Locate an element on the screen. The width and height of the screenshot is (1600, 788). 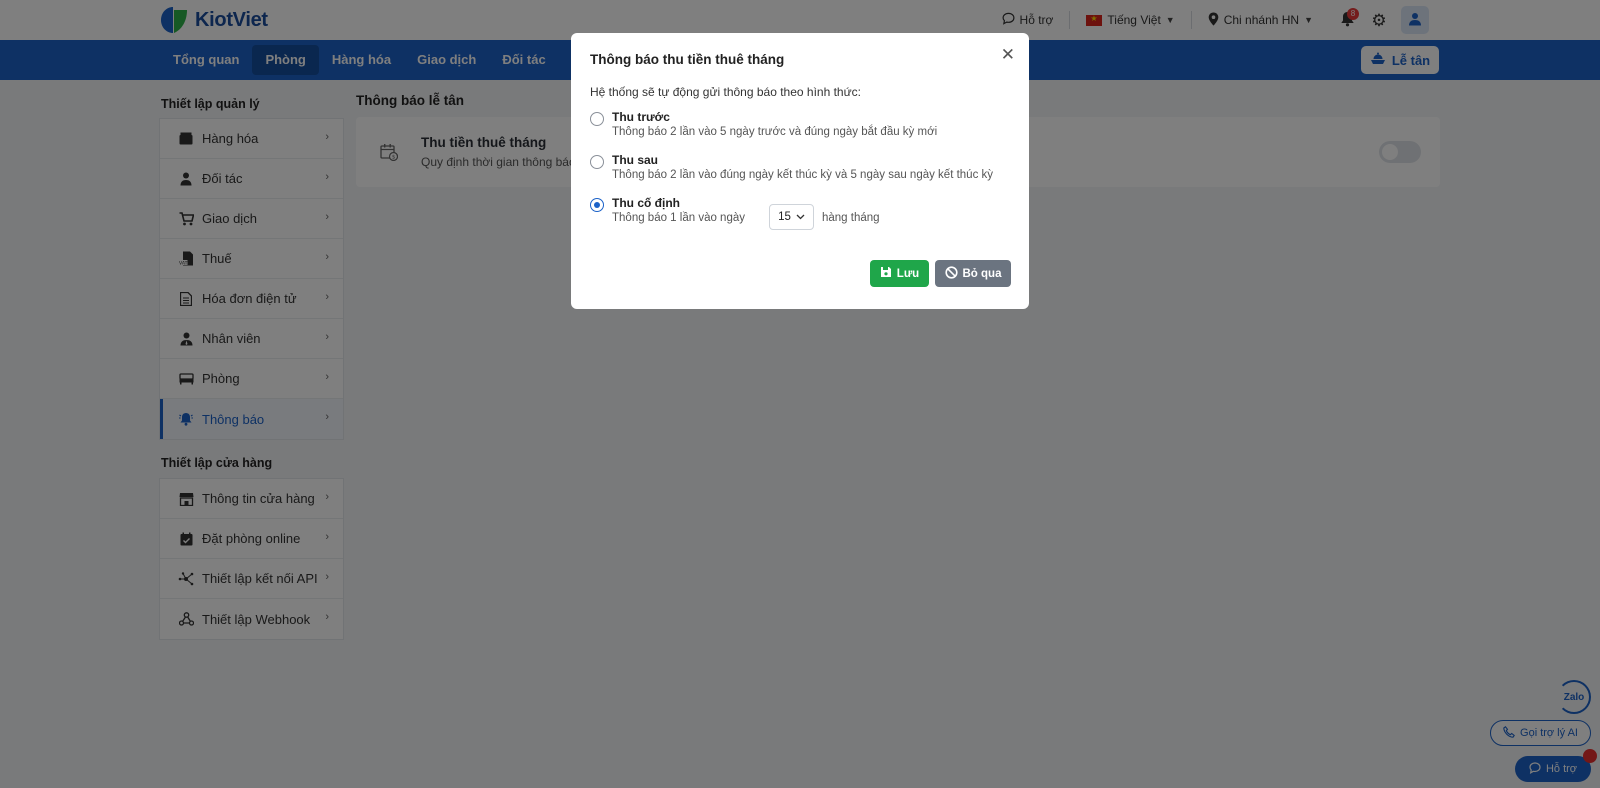
option-description: Thông báo 1 lần vào ngày is located at coordinates (678, 218).